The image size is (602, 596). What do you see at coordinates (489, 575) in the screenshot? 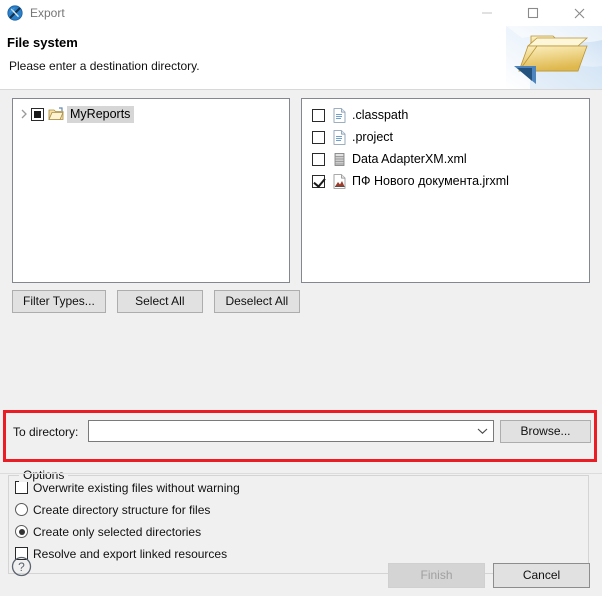
I see `footer-buttons: Finish Cancel` at bounding box center [489, 575].